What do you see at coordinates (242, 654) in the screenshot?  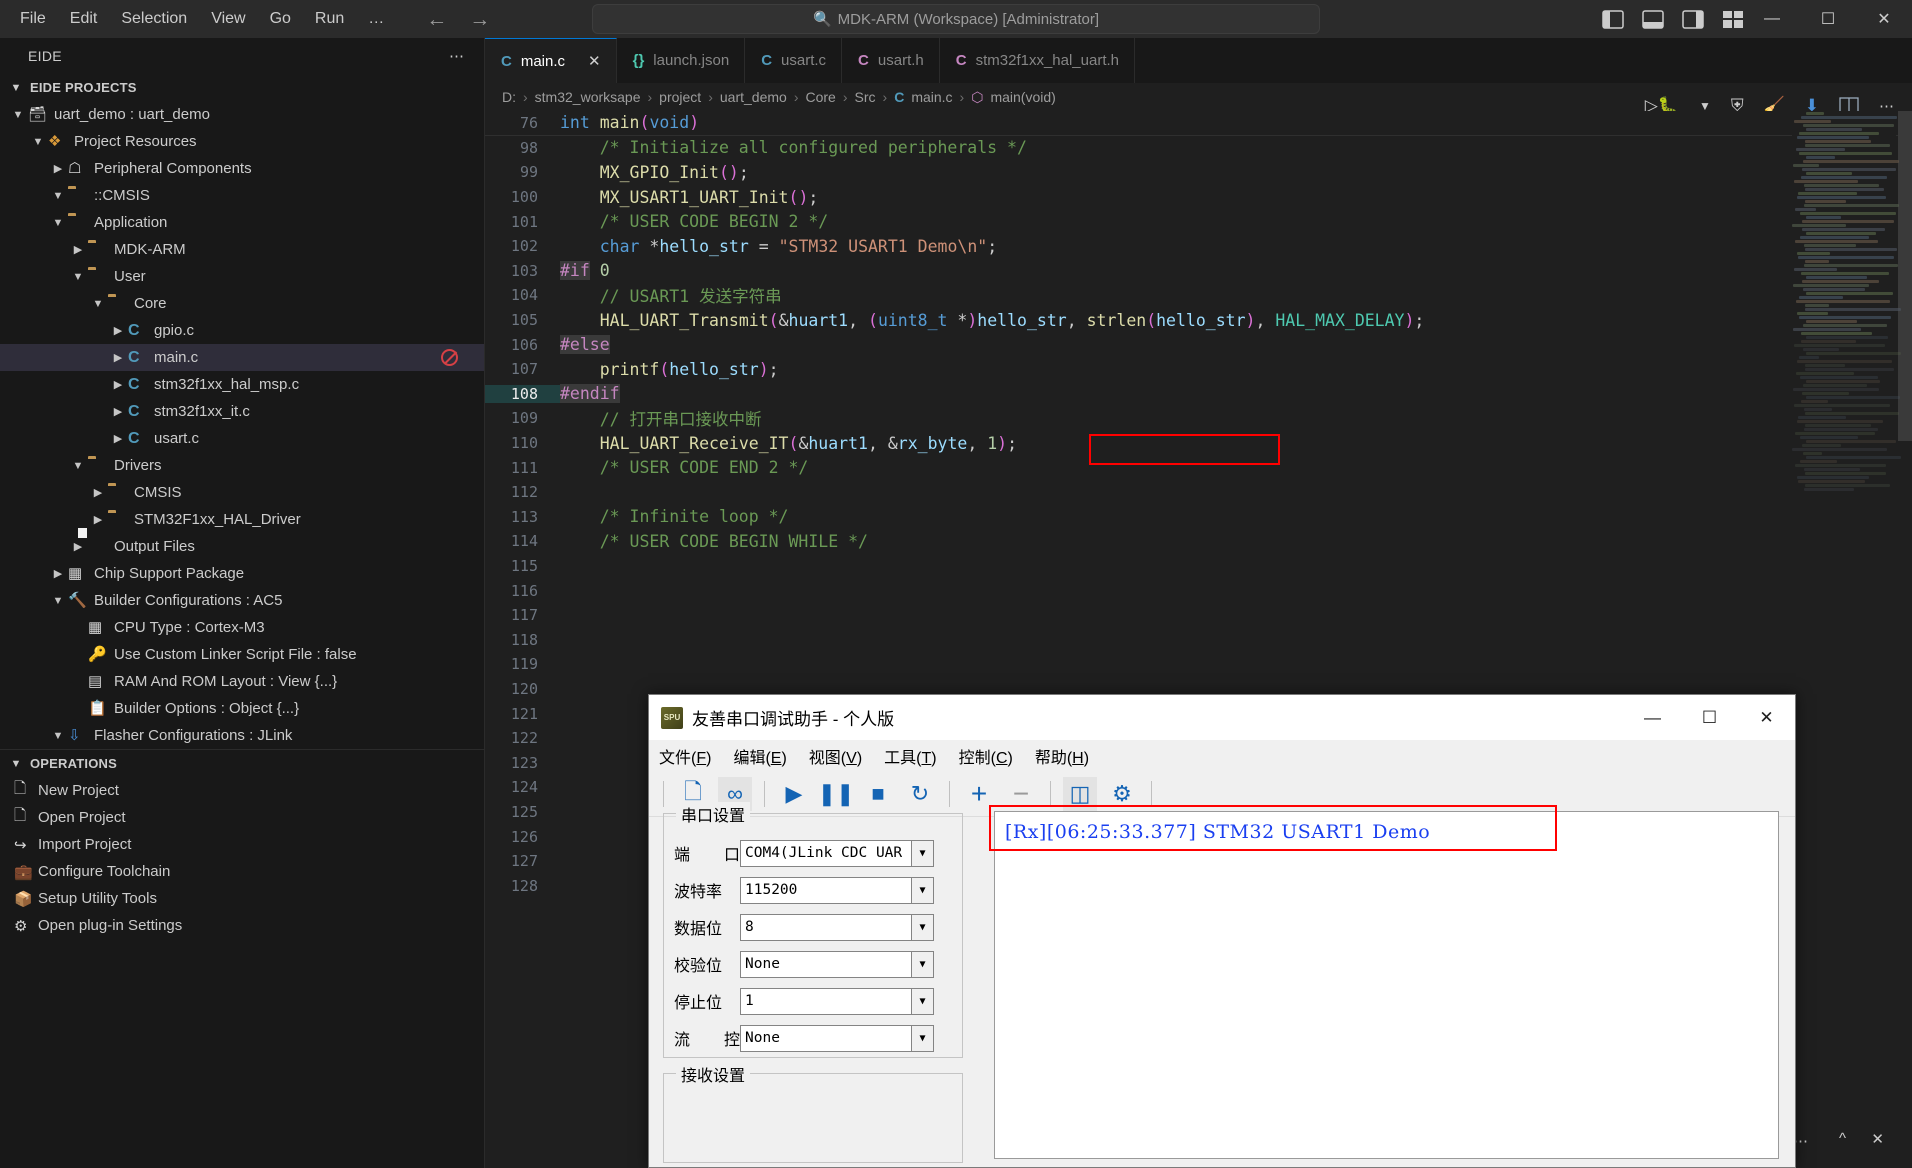 I see `tree-item-use-custom-linker-script-file-false: 🔑 Use Custom Linker Script File : false` at bounding box center [242, 654].